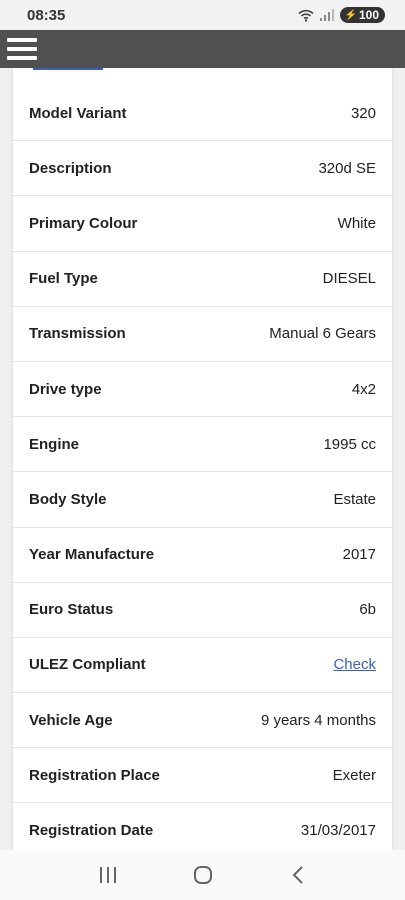 The image size is (405, 900). Describe the element at coordinates (354, 664) in the screenshot. I see `ulez-check-link: Check` at that location.